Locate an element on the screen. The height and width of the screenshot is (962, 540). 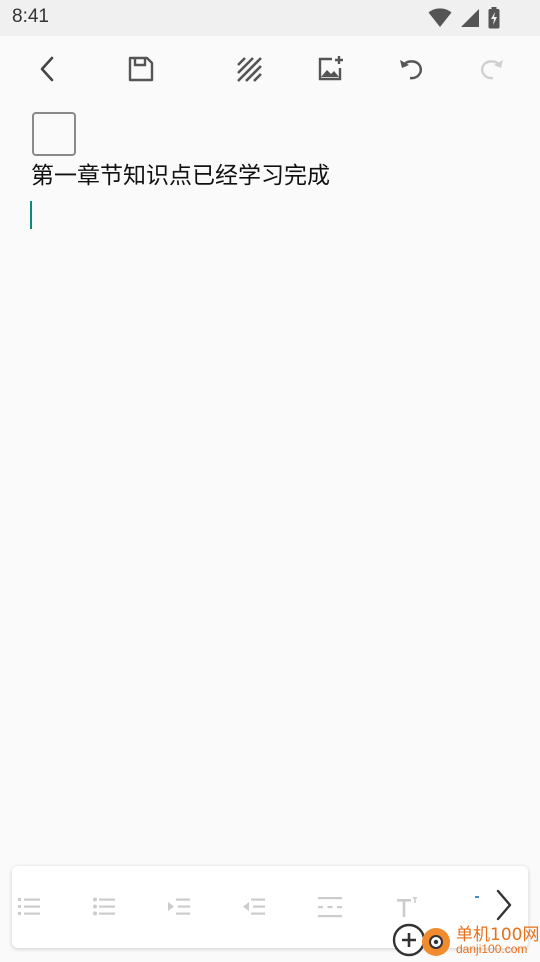
save-icon is located at coordinates (141, 69).